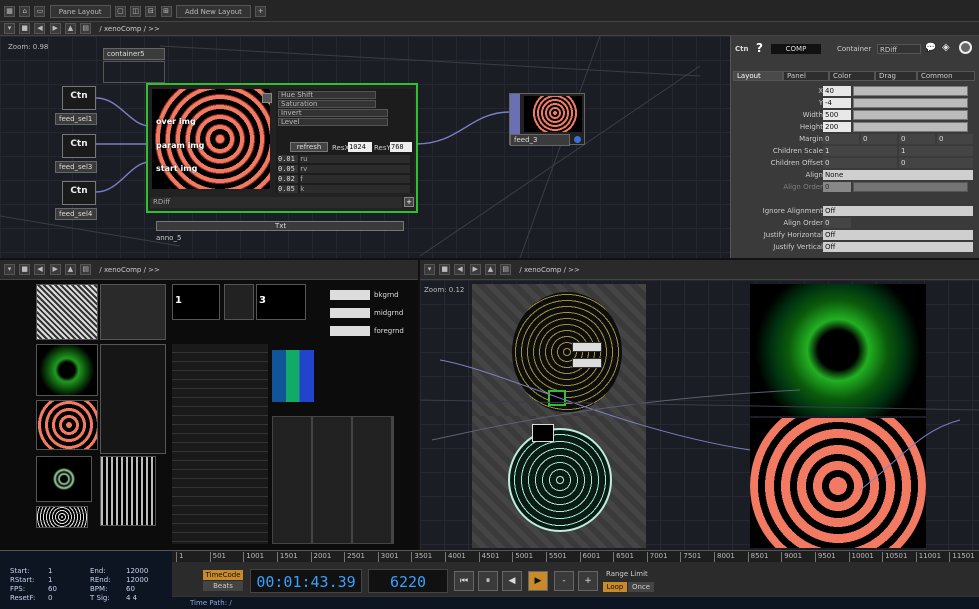 Image resolution: width=979 pixels, height=609 pixels. Describe the element at coordinates (512, 581) in the screenshot. I see `reverse-play-button: ◀` at that location.